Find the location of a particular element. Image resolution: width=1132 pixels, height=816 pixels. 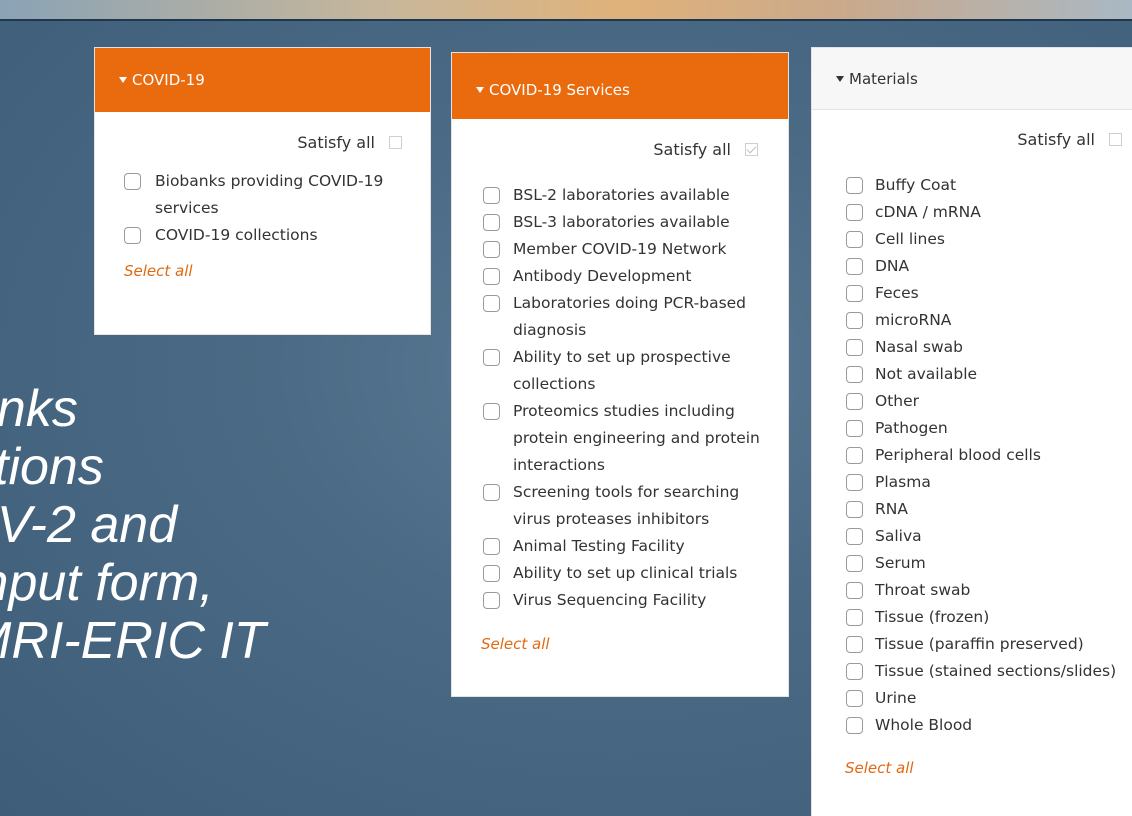

option-item: Virus Sequencing Facility is located at coordinates (607, 600).